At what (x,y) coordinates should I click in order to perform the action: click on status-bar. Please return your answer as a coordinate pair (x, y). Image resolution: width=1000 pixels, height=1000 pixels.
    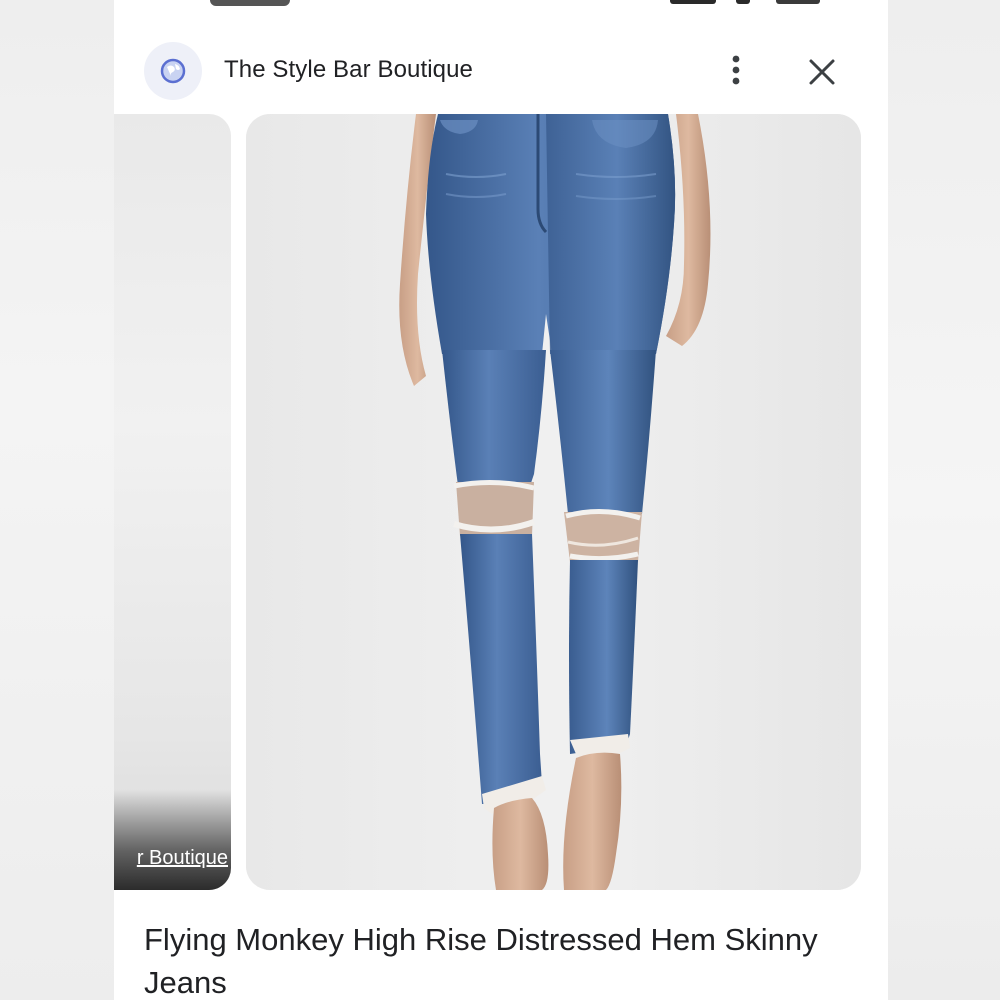
    Looking at the image, I should click on (501, 5).